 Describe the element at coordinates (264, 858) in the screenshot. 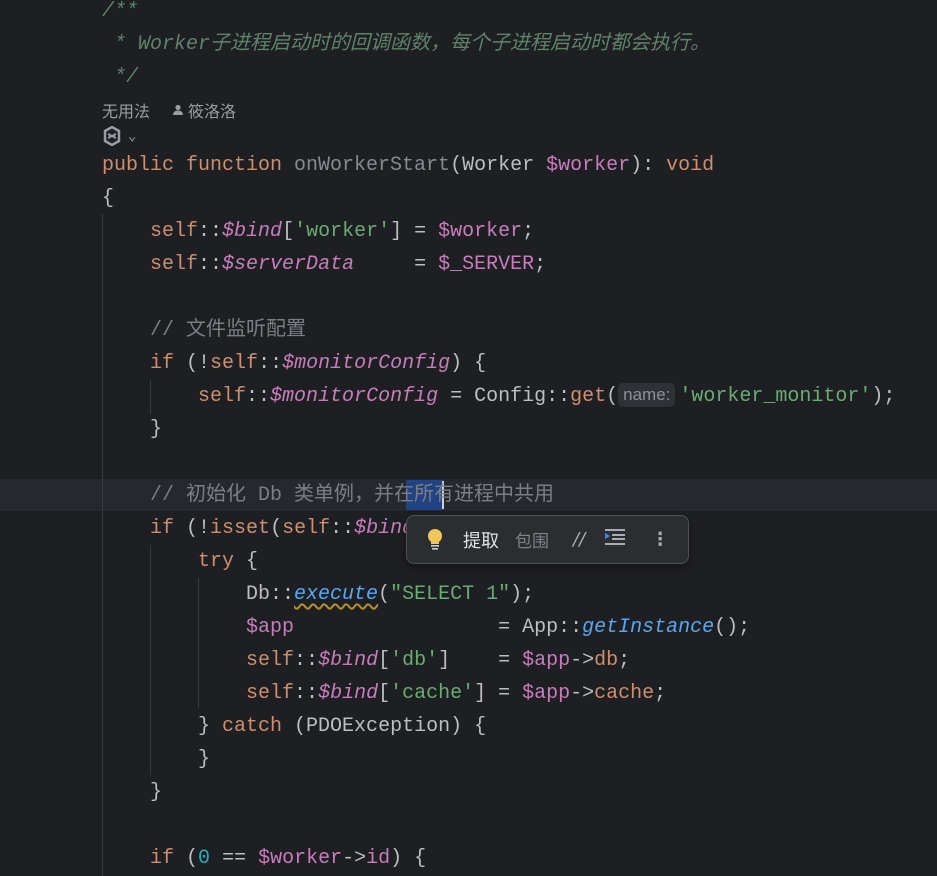

I see `code-line: if (0 == $worker->id) {` at that location.